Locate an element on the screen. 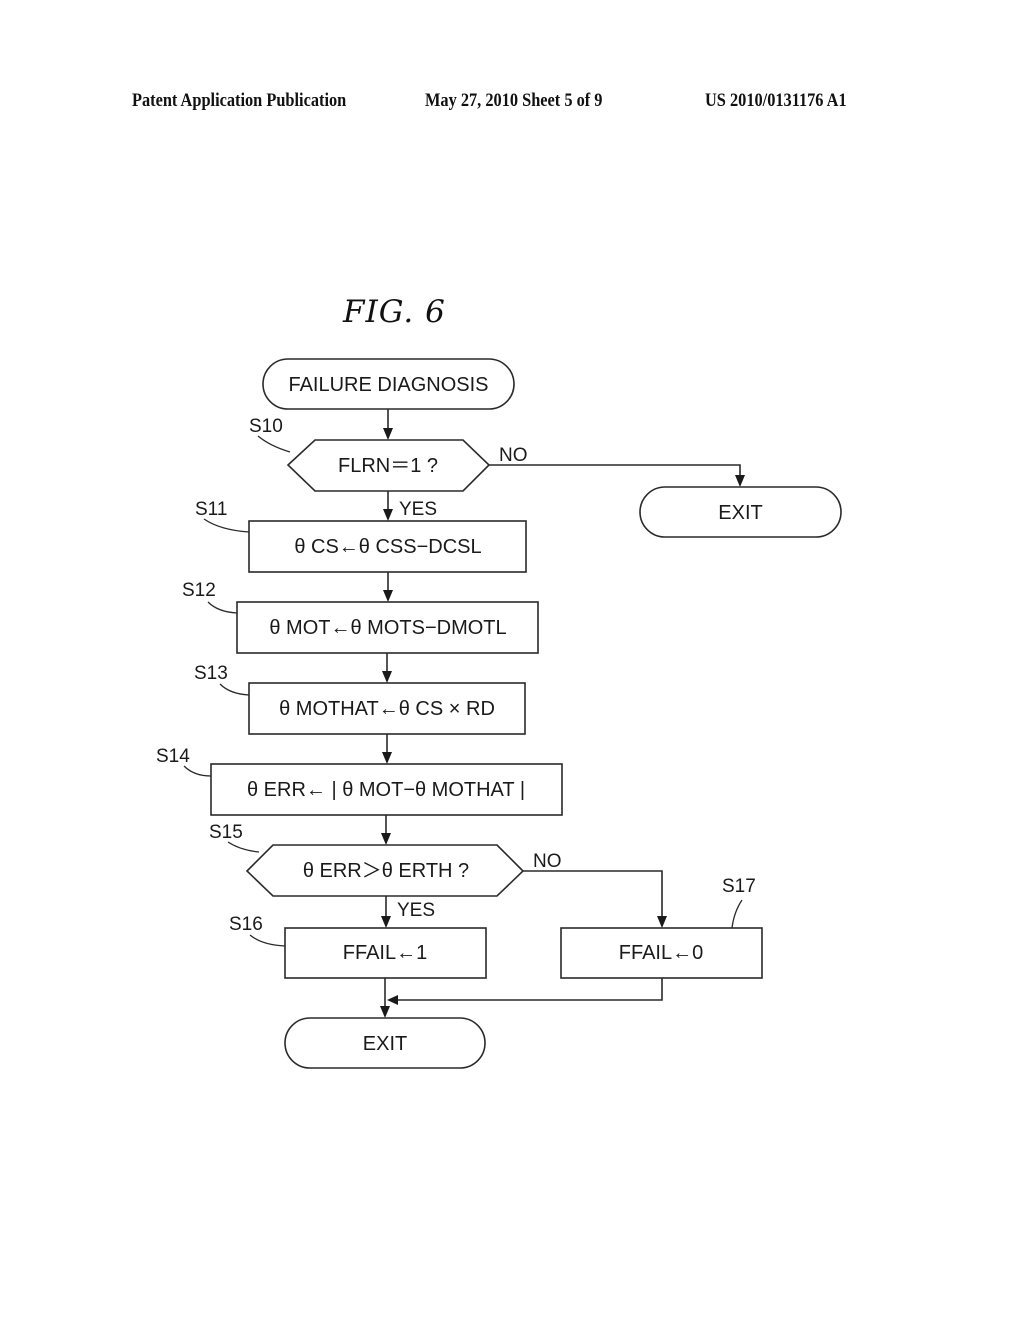 This screenshot has height=1320, width=1024. leader-line-s12 is located at coordinates (222, 607).